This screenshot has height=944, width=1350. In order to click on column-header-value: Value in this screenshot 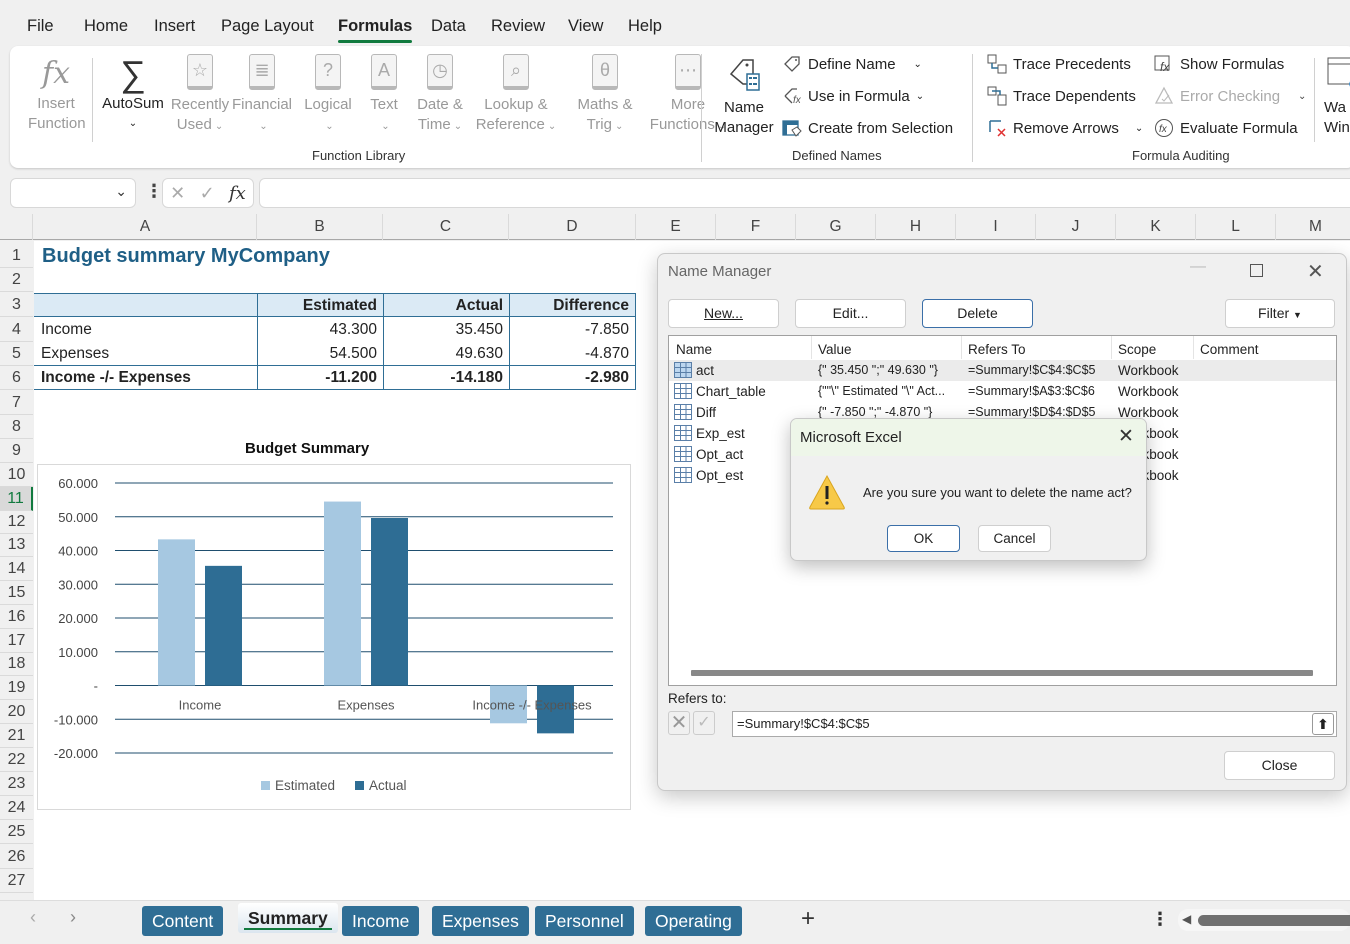, I will do `click(835, 349)`.